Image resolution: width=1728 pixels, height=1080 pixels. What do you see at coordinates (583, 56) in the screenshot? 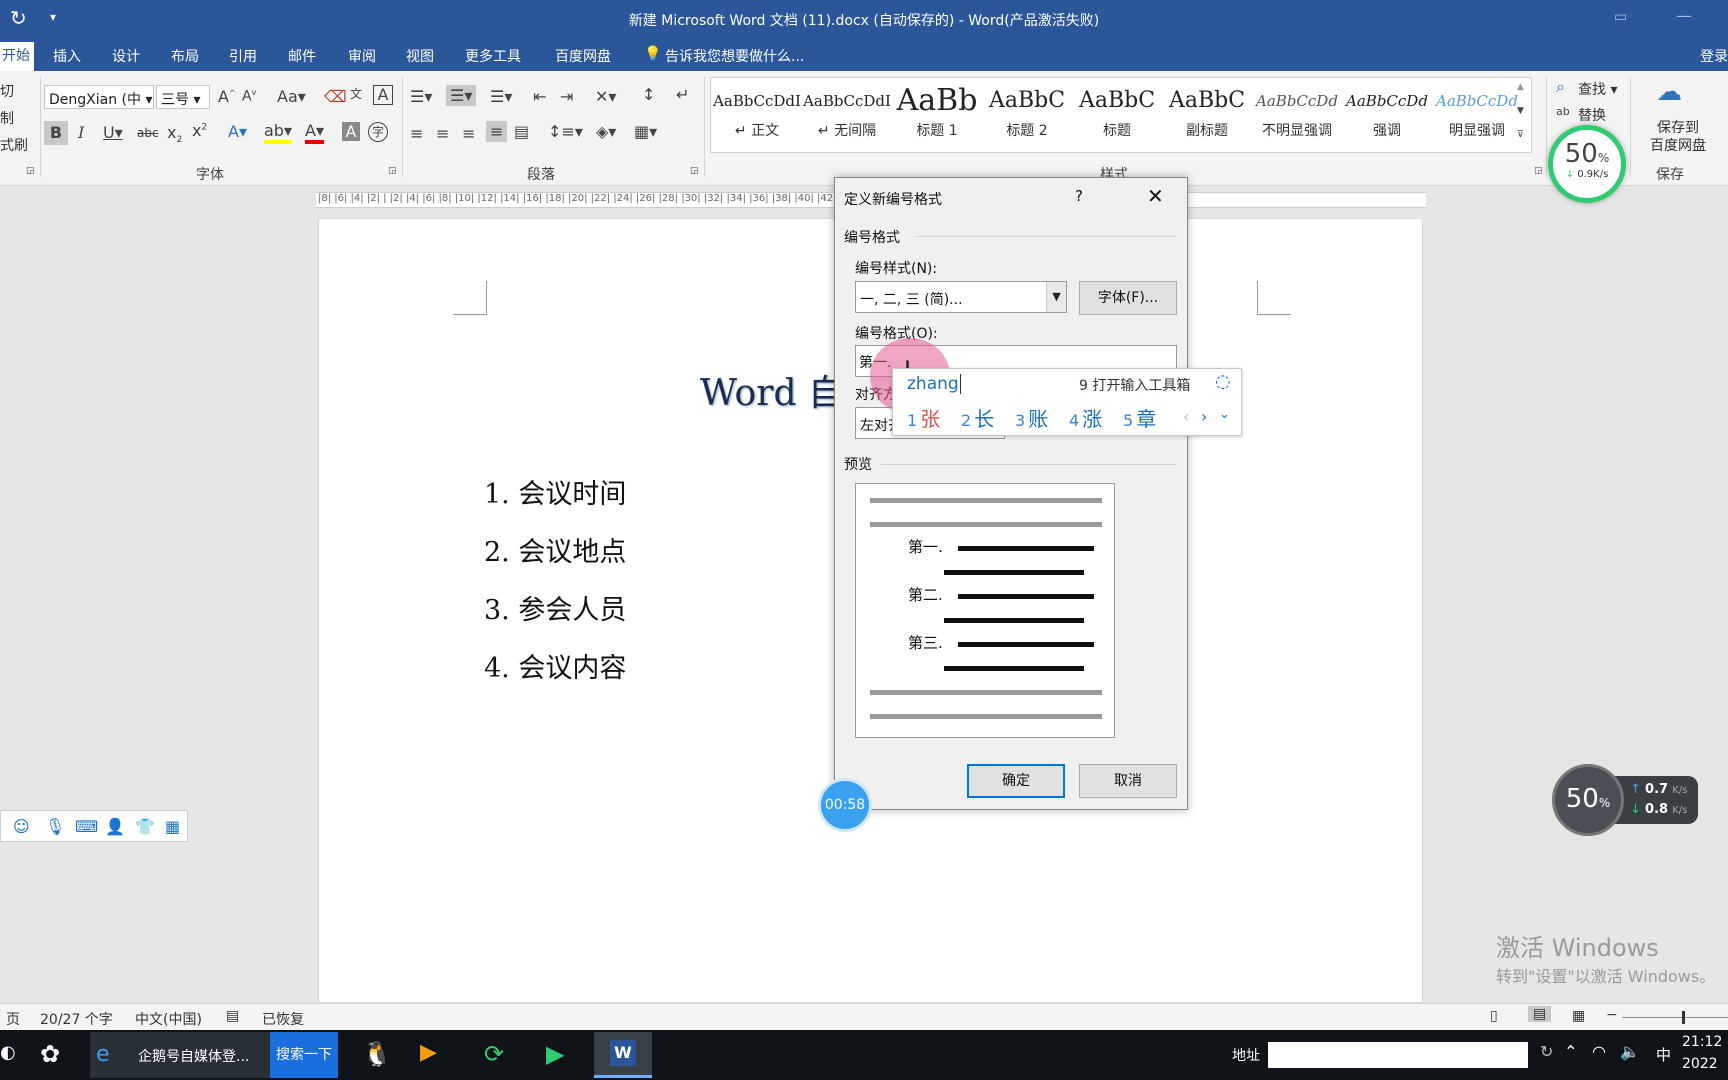
I see `tab-baidu-netdisk: 百度网盘` at bounding box center [583, 56].